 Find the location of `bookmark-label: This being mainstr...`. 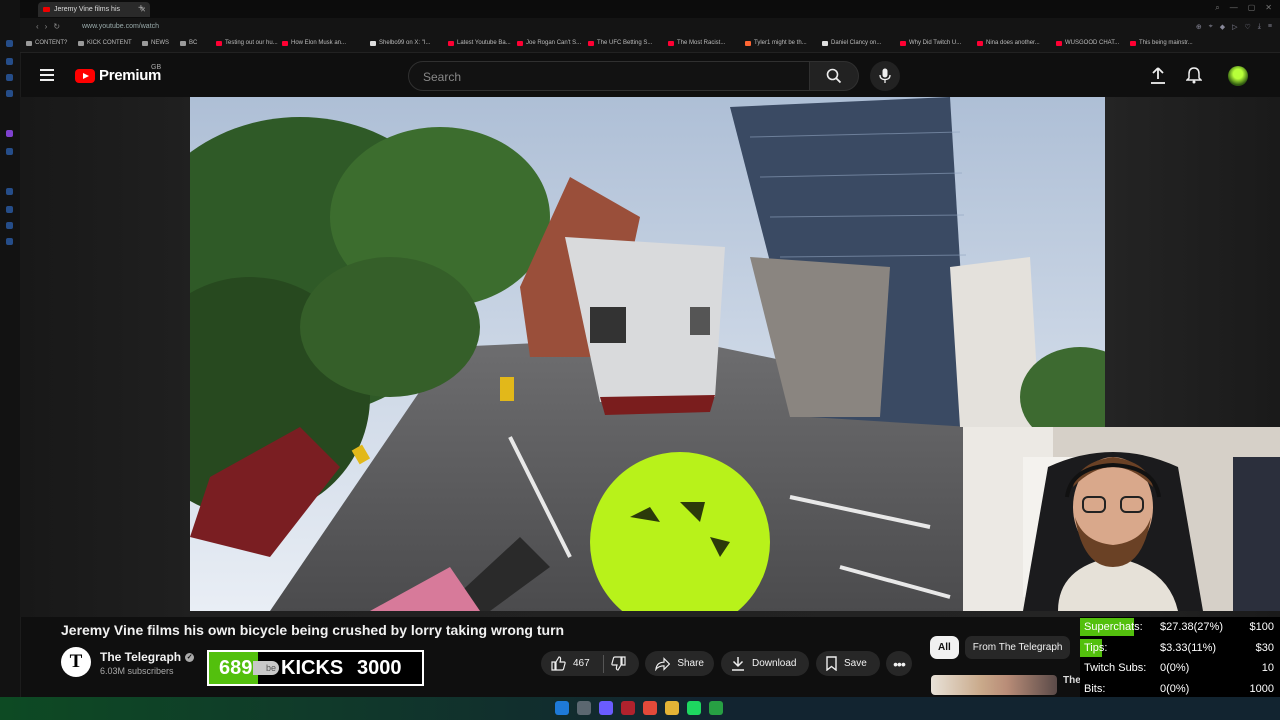

bookmark-label: This being mainstr... is located at coordinates (1166, 43).